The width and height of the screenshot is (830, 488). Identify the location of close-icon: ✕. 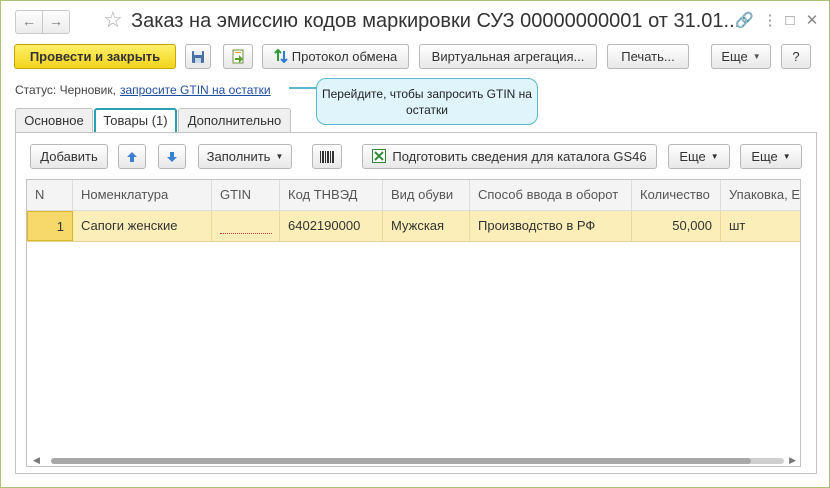
(812, 21).